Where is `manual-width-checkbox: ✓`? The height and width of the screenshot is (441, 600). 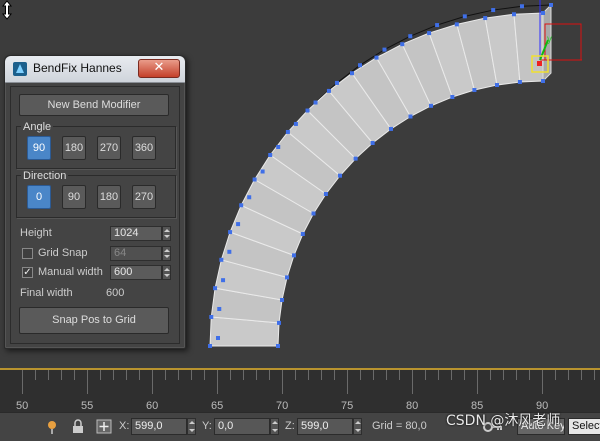
manual-width-checkbox: ✓ is located at coordinates (27, 272).